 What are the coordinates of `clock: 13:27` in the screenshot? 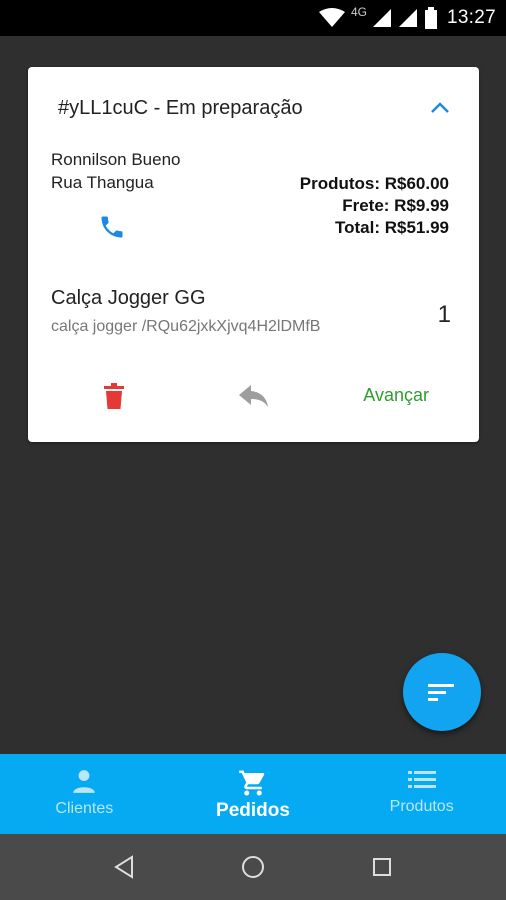 It's located at (471, 17).